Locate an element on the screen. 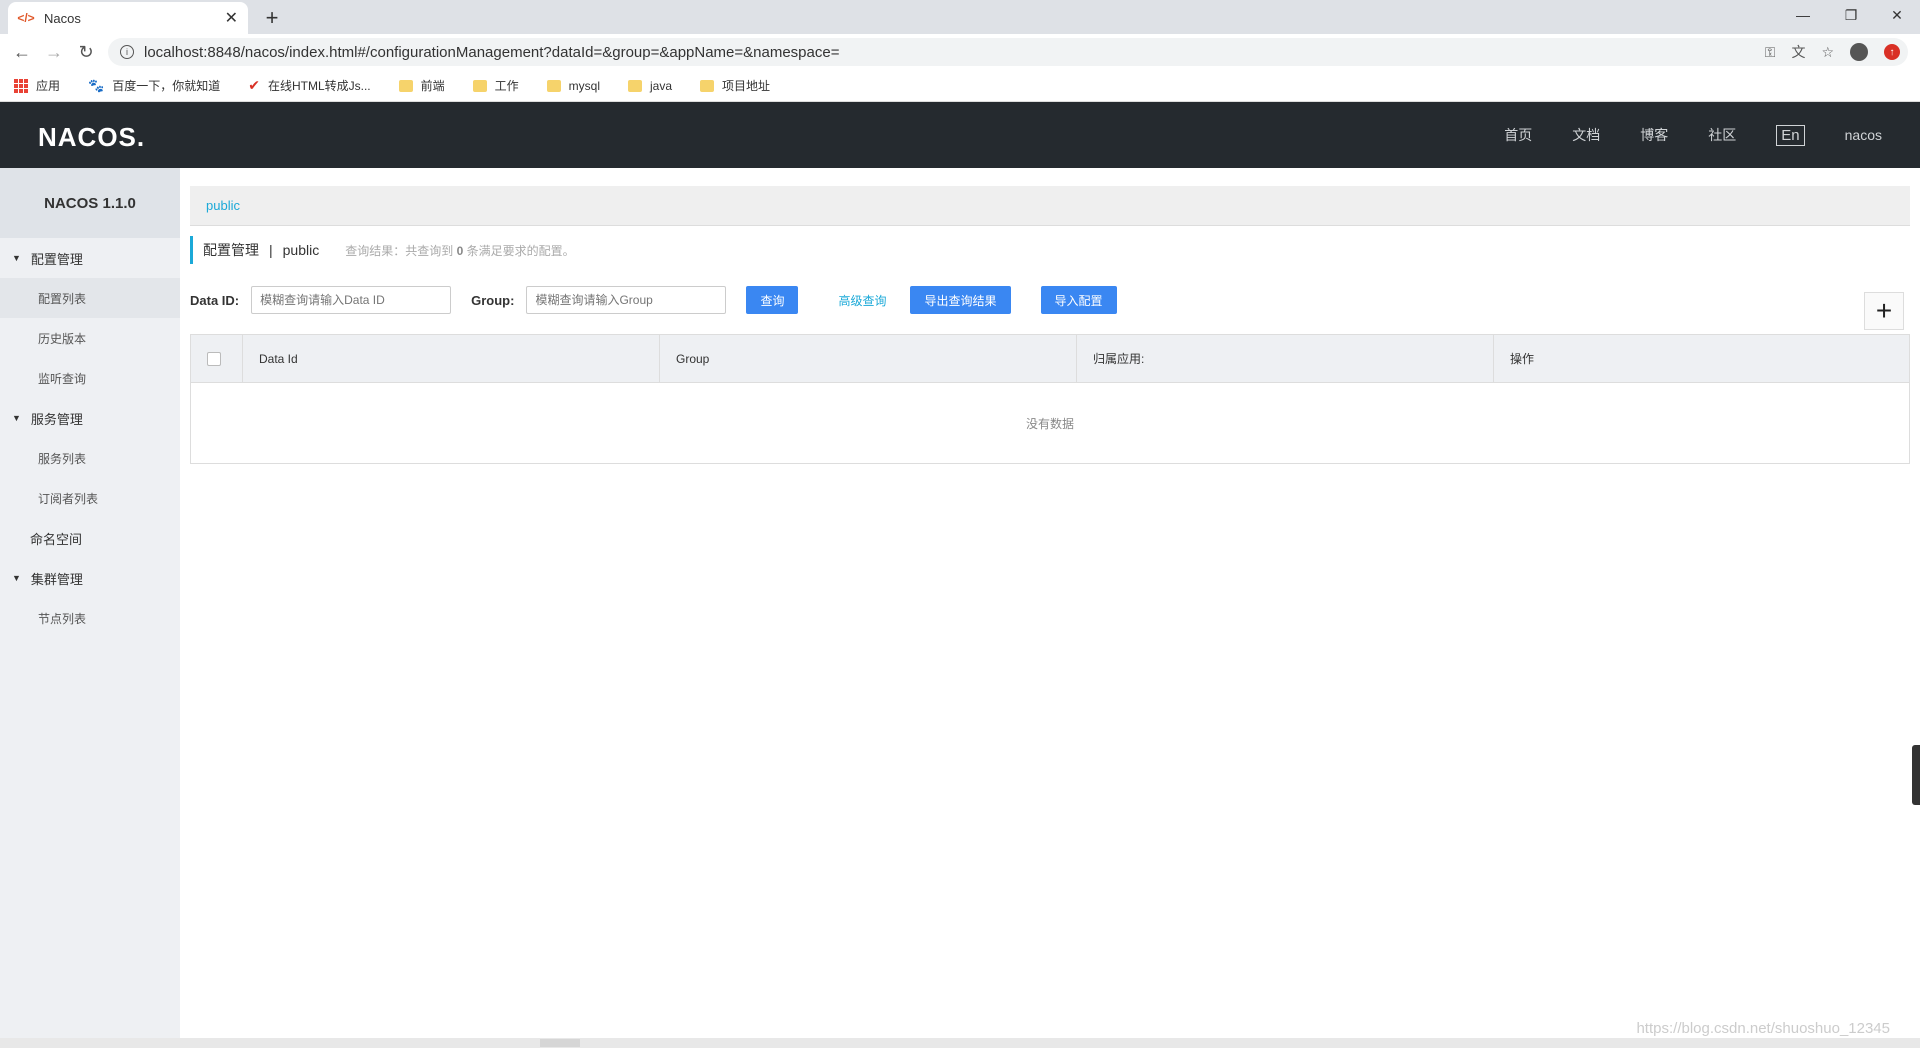 The height and width of the screenshot is (1048, 1920). back-icon: ← is located at coordinates (22, 52).